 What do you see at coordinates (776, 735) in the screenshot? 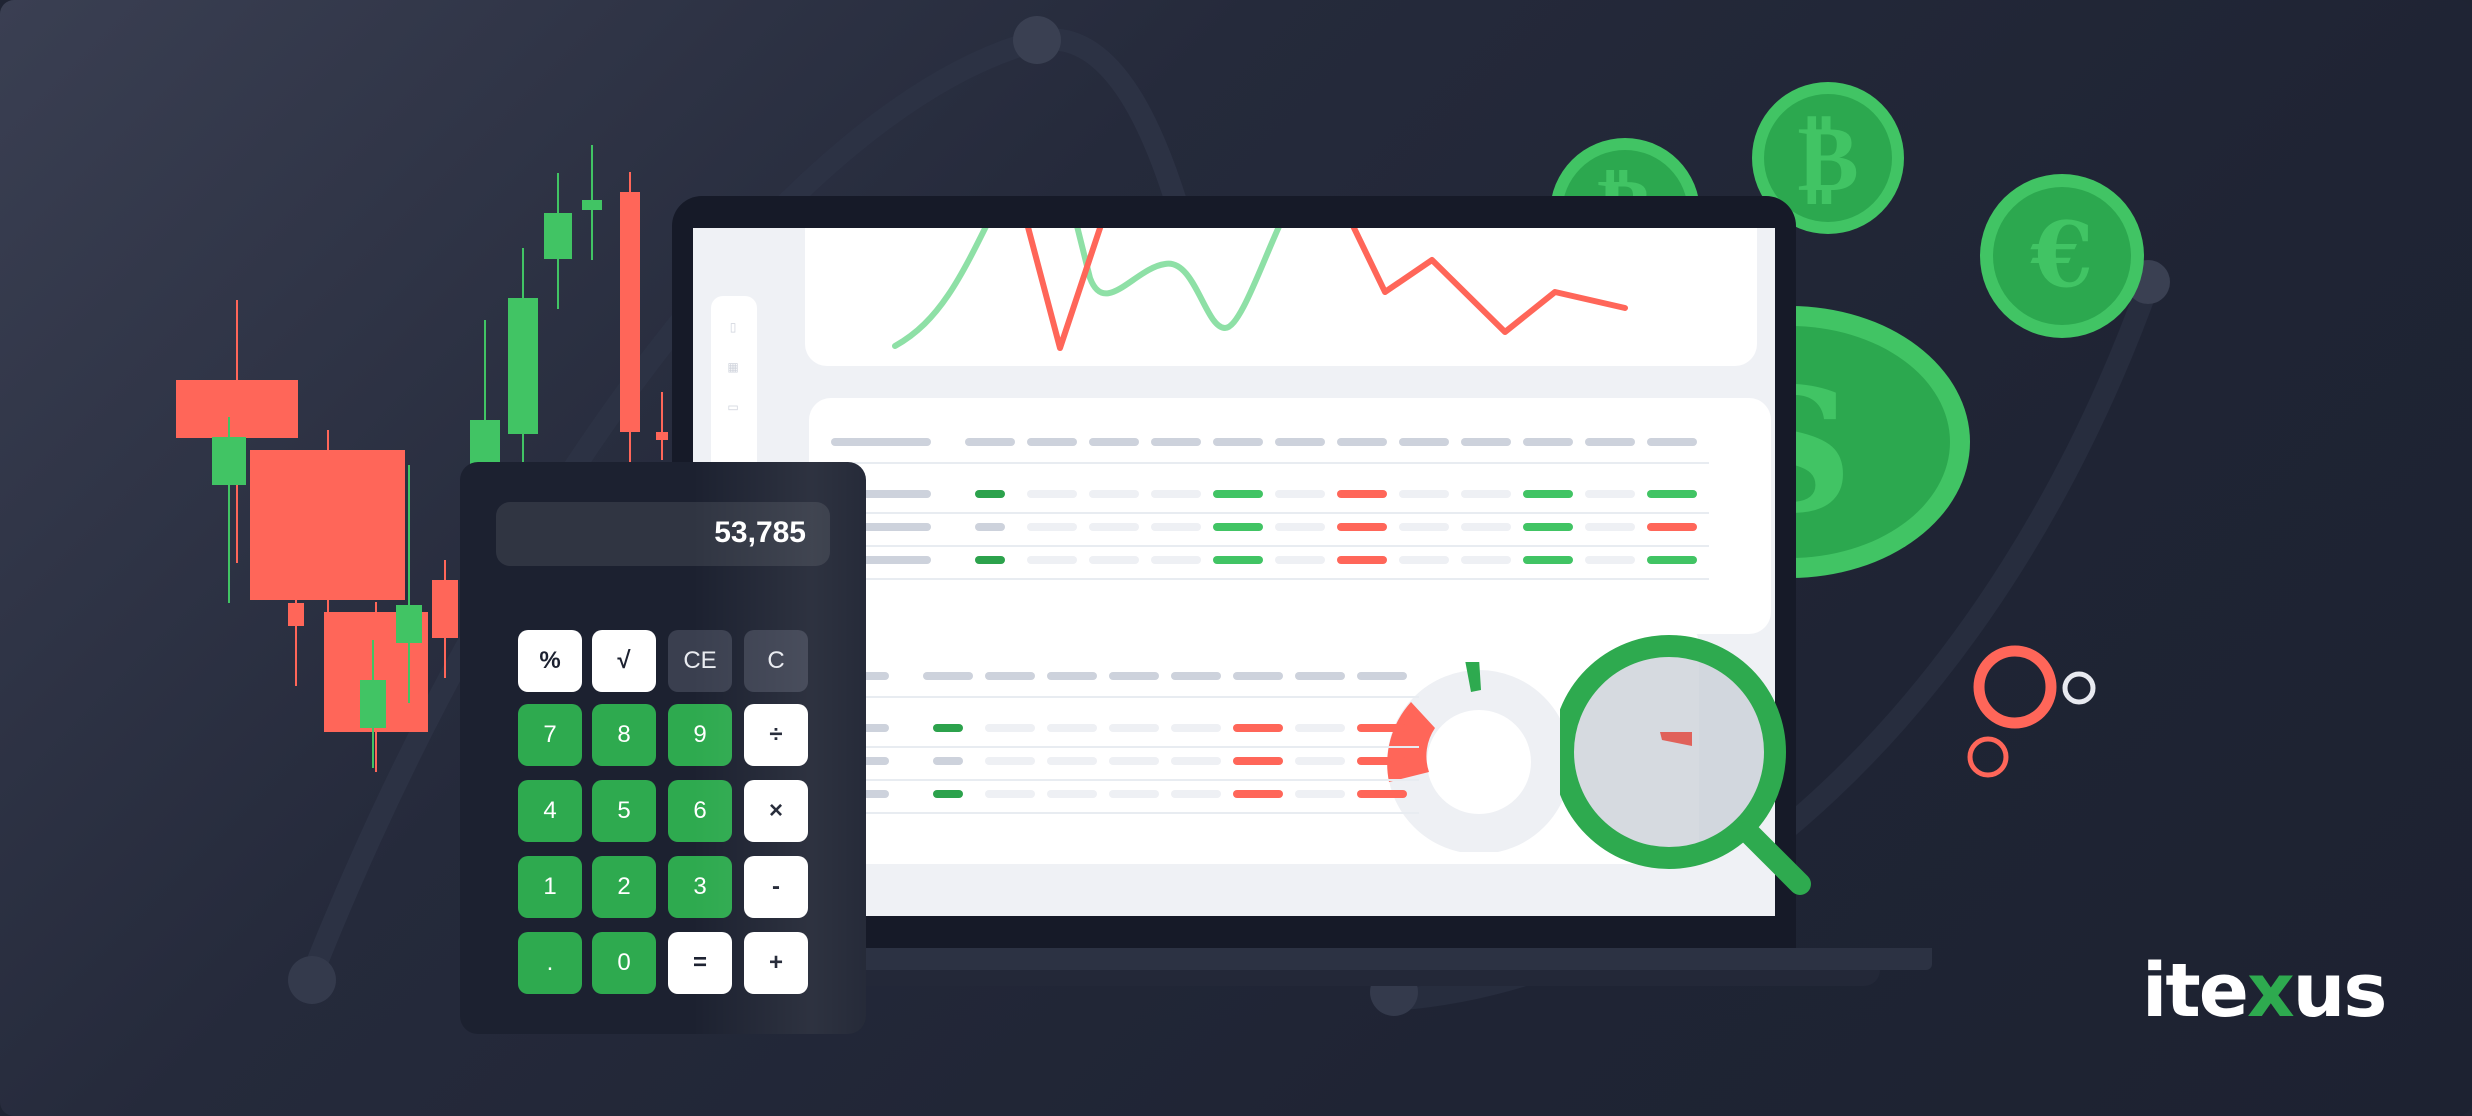
I see `calc-key: ÷` at bounding box center [776, 735].